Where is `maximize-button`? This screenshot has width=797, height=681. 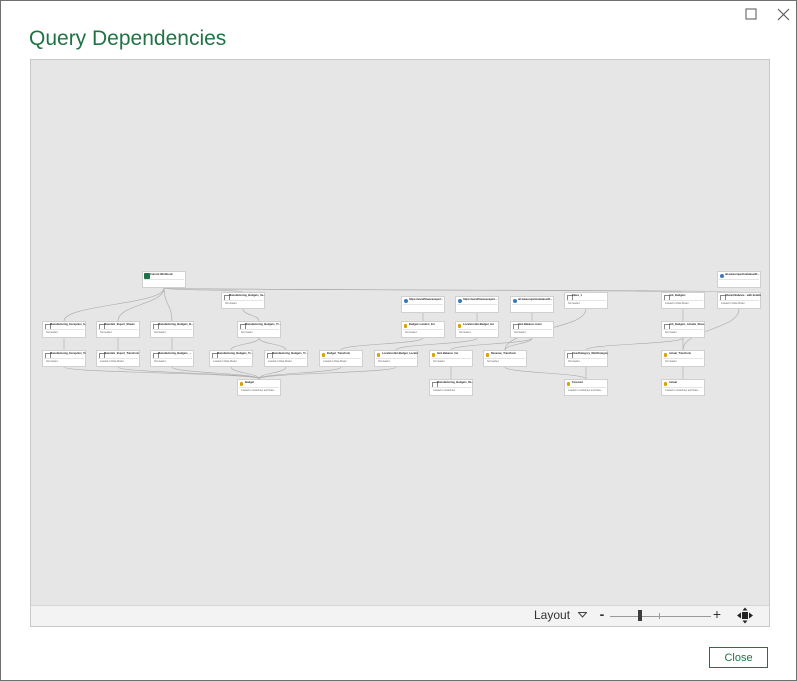 maximize-button is located at coordinates (751, 14).